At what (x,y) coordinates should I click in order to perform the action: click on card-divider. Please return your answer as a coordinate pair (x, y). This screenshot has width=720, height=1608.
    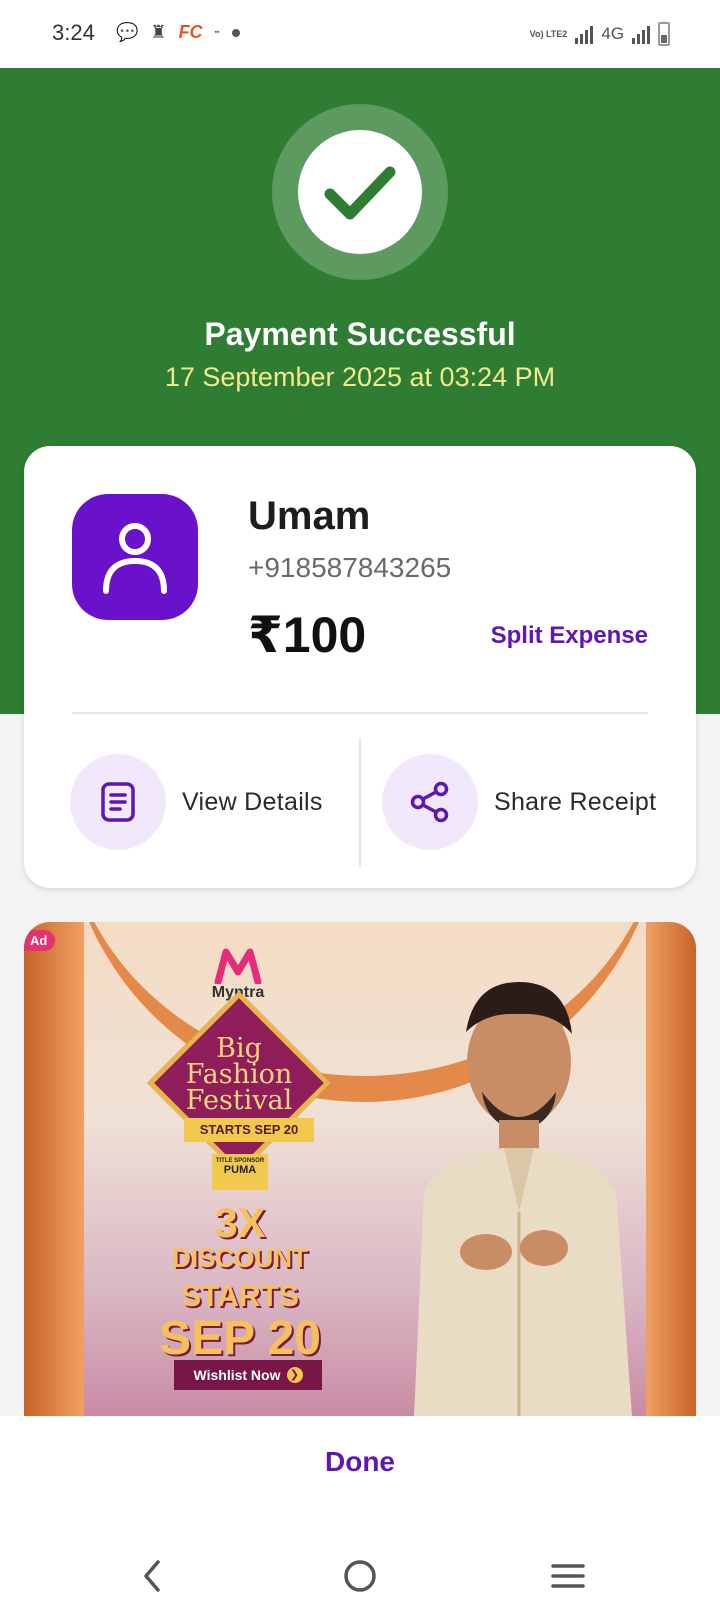
    Looking at the image, I should click on (360, 713).